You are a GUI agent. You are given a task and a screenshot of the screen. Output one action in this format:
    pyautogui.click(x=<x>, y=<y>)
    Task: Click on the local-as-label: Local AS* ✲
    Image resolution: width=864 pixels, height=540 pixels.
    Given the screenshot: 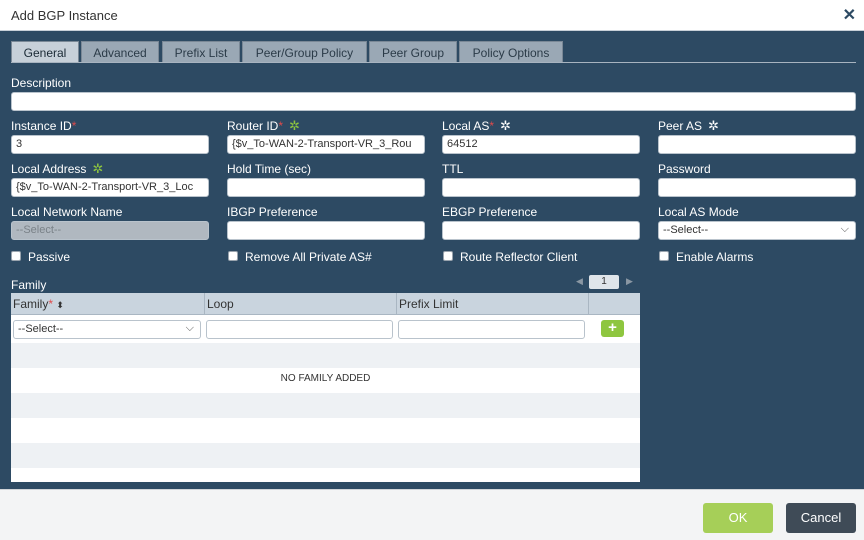 What is the action you would take?
    pyautogui.click(x=476, y=125)
    